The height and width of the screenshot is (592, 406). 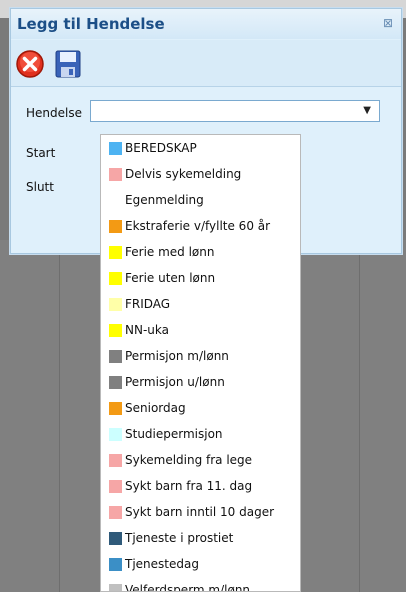 What do you see at coordinates (189, 460) in the screenshot?
I see `option-label: Sykemelding fra lege` at bounding box center [189, 460].